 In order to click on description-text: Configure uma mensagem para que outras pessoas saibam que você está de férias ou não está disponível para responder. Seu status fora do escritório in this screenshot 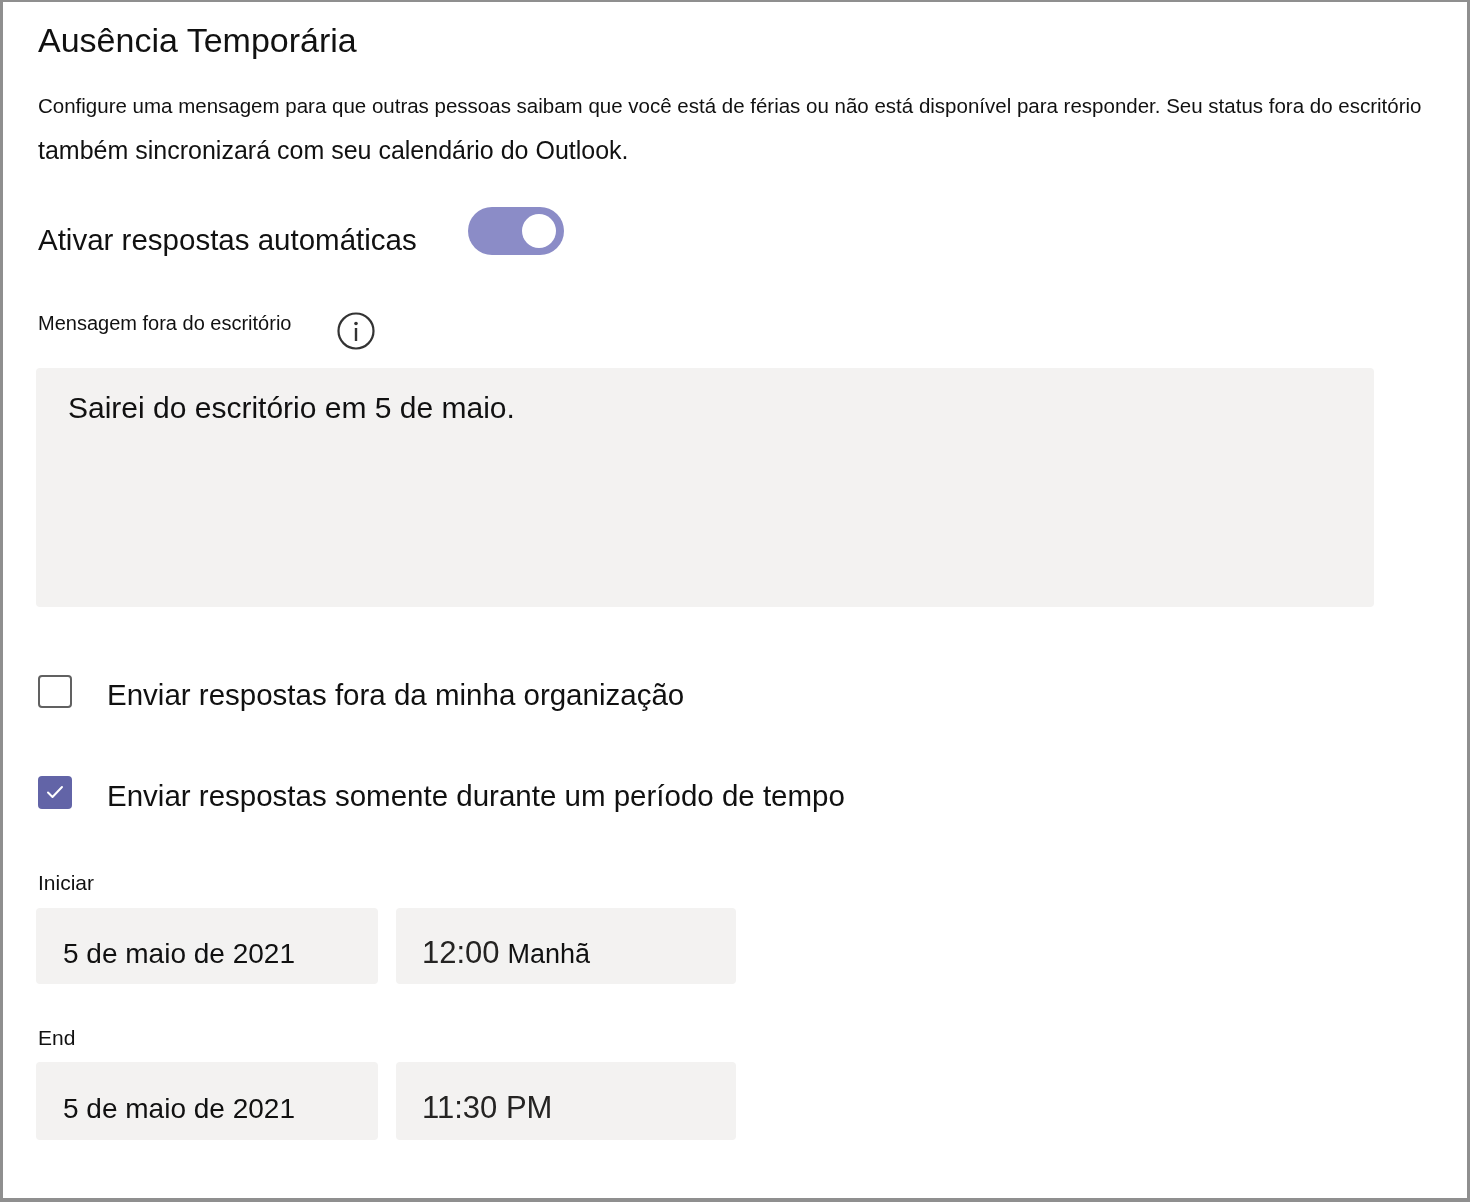, I will do `click(730, 106)`.